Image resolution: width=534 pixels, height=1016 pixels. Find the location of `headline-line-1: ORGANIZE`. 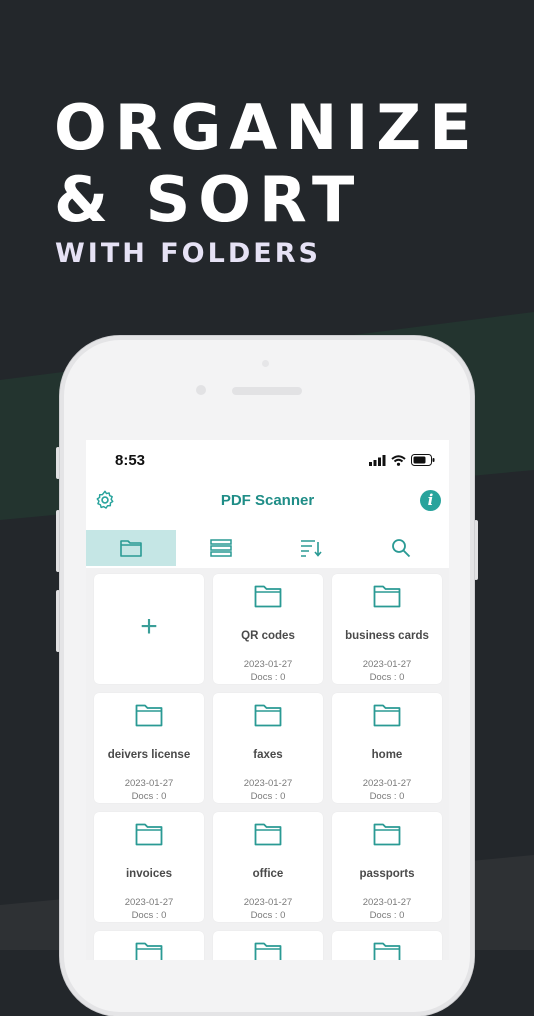

headline-line-1: ORGANIZE is located at coordinates (267, 127).